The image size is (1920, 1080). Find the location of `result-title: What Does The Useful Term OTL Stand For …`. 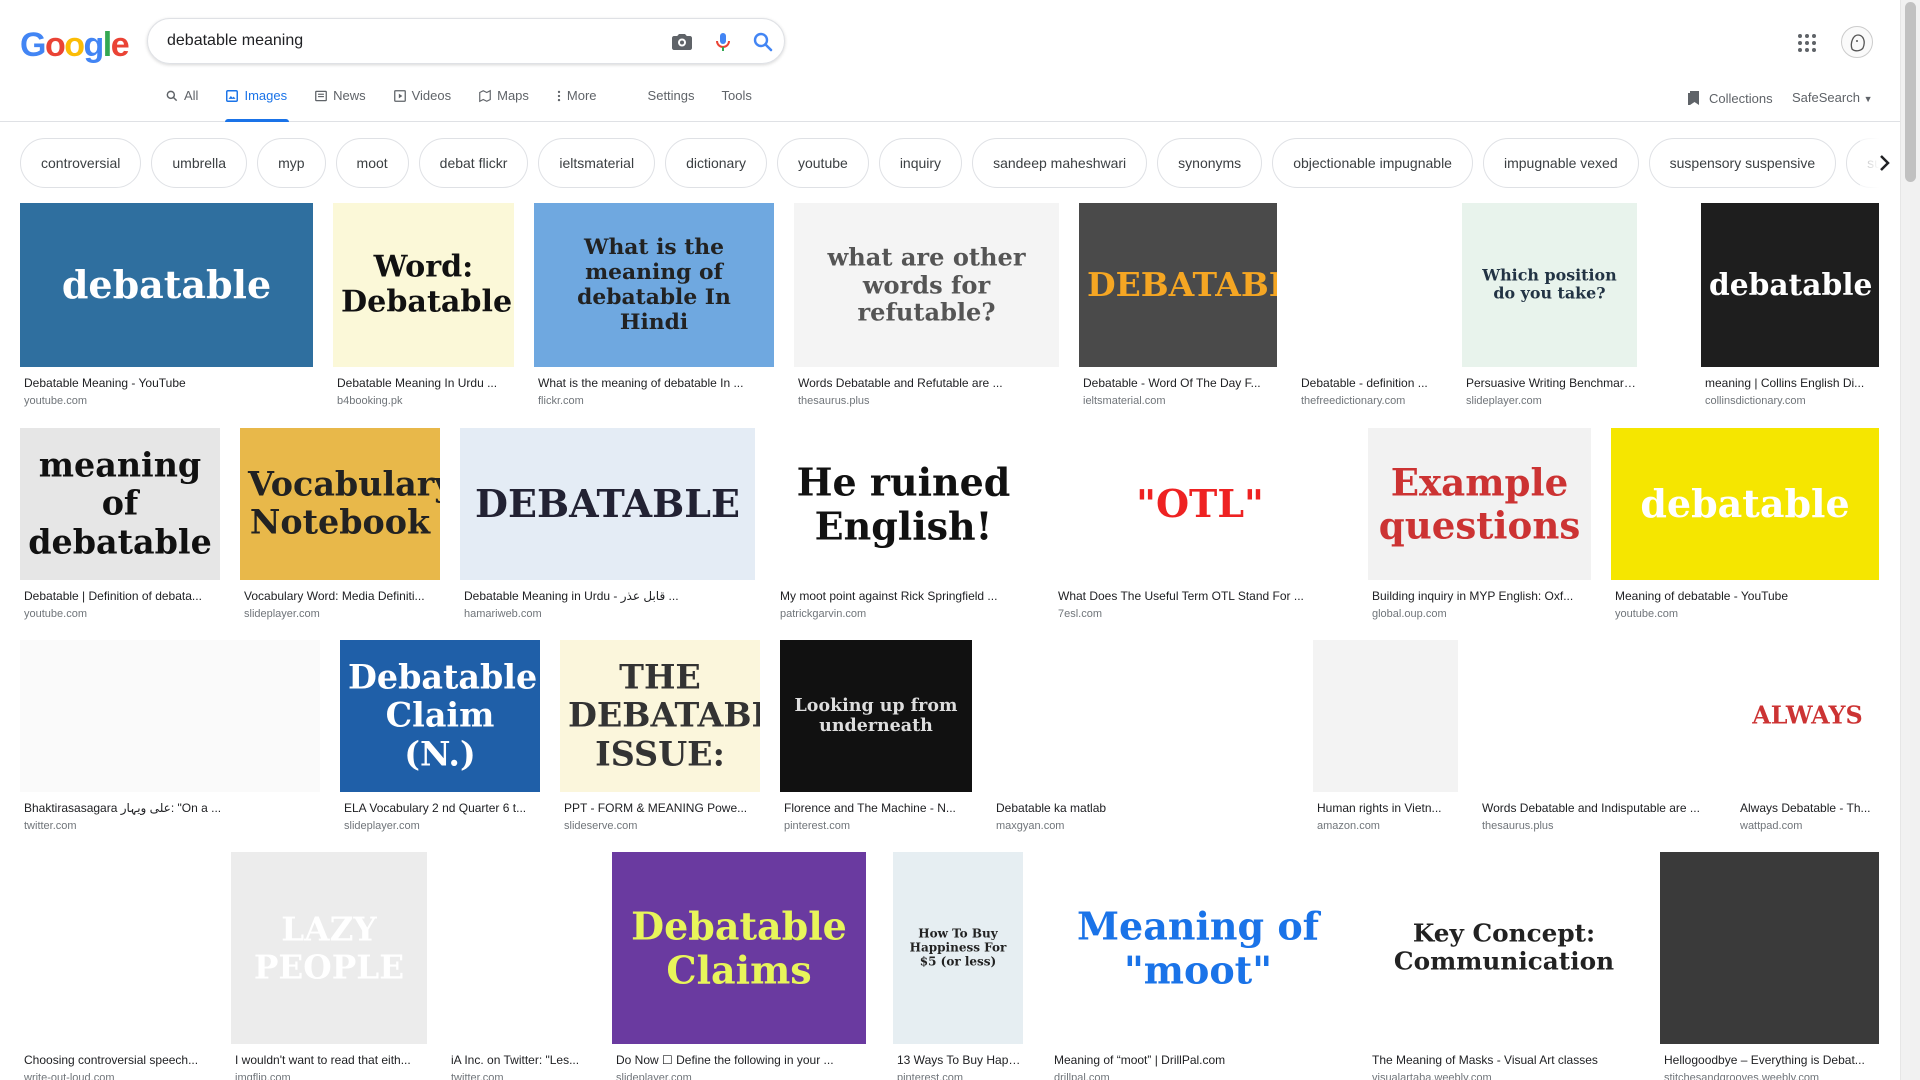

result-title: What Does The Useful Term OTL Stand For … is located at coordinates (1200, 596).